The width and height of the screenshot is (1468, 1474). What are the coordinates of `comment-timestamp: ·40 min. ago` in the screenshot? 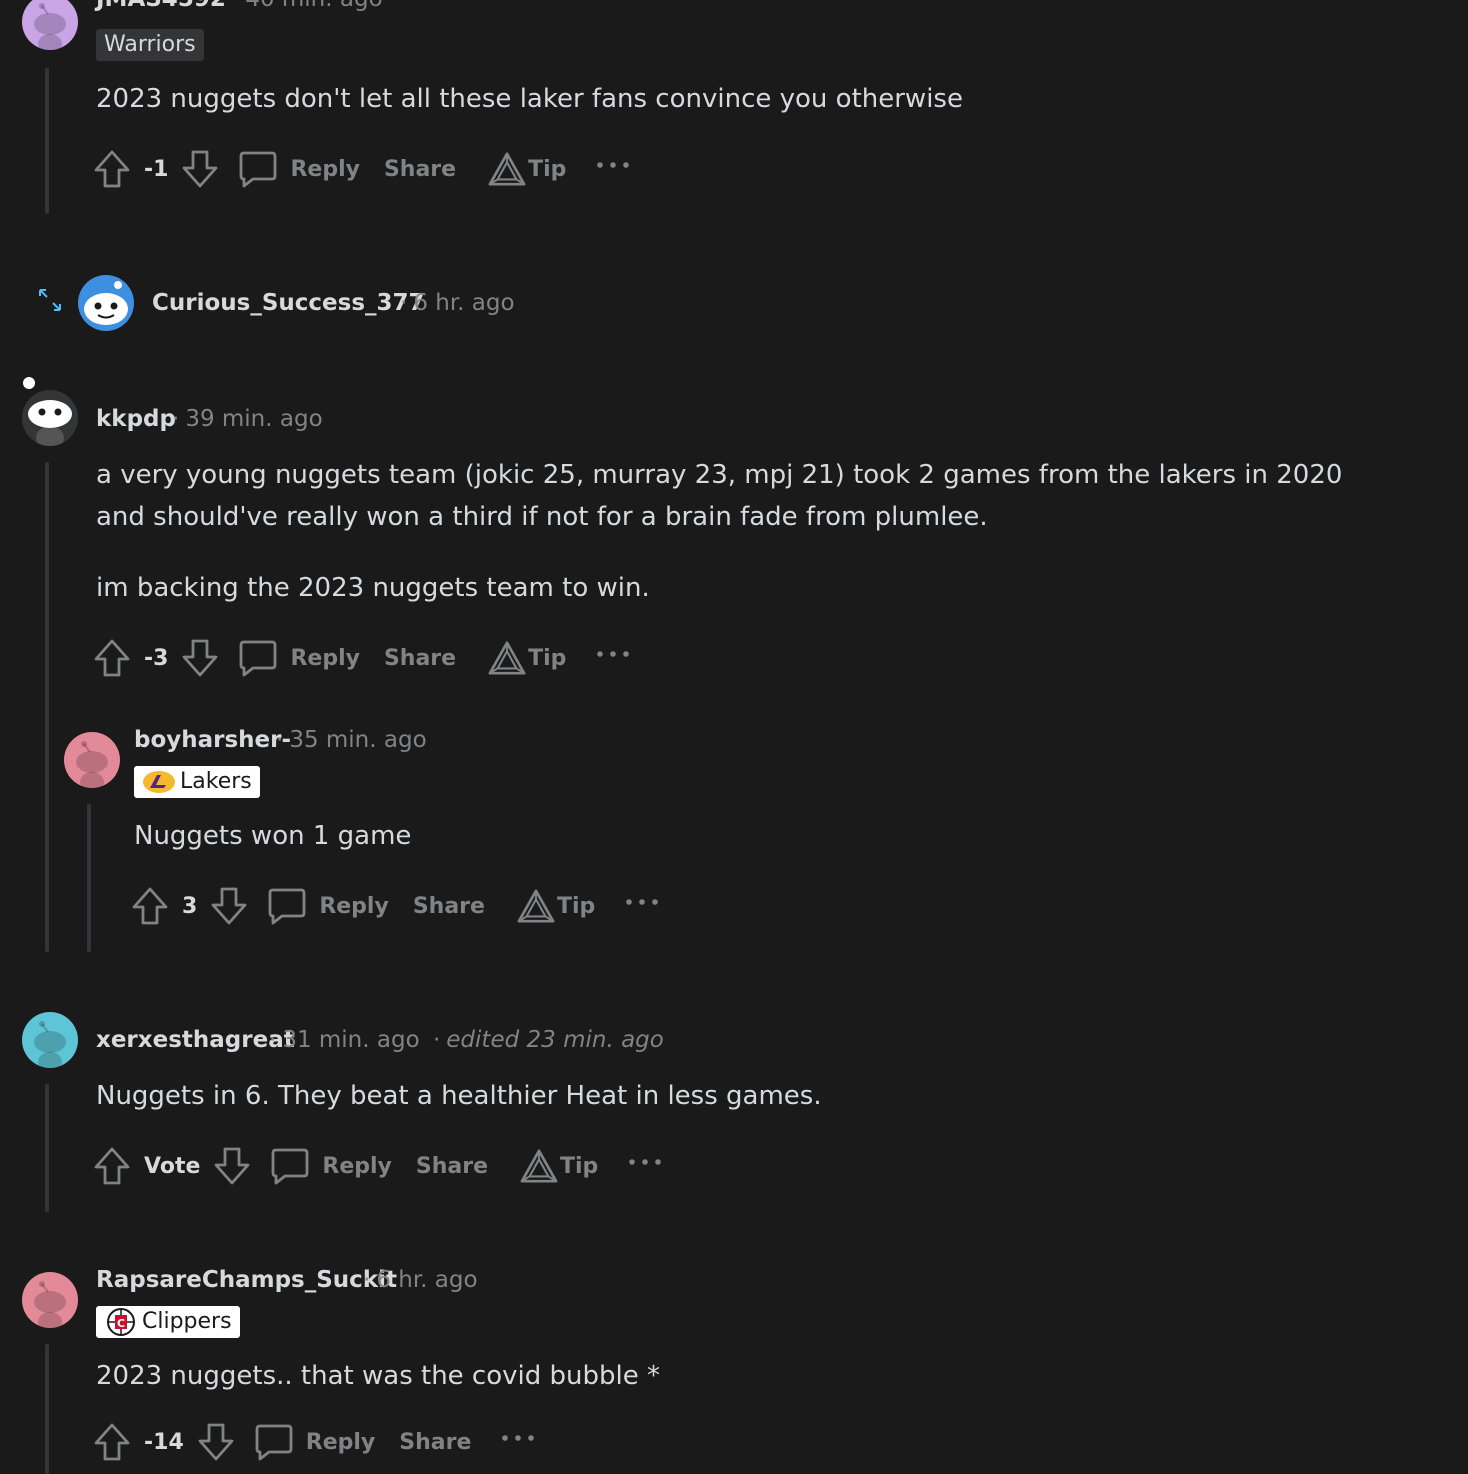 It's located at (304, 6).